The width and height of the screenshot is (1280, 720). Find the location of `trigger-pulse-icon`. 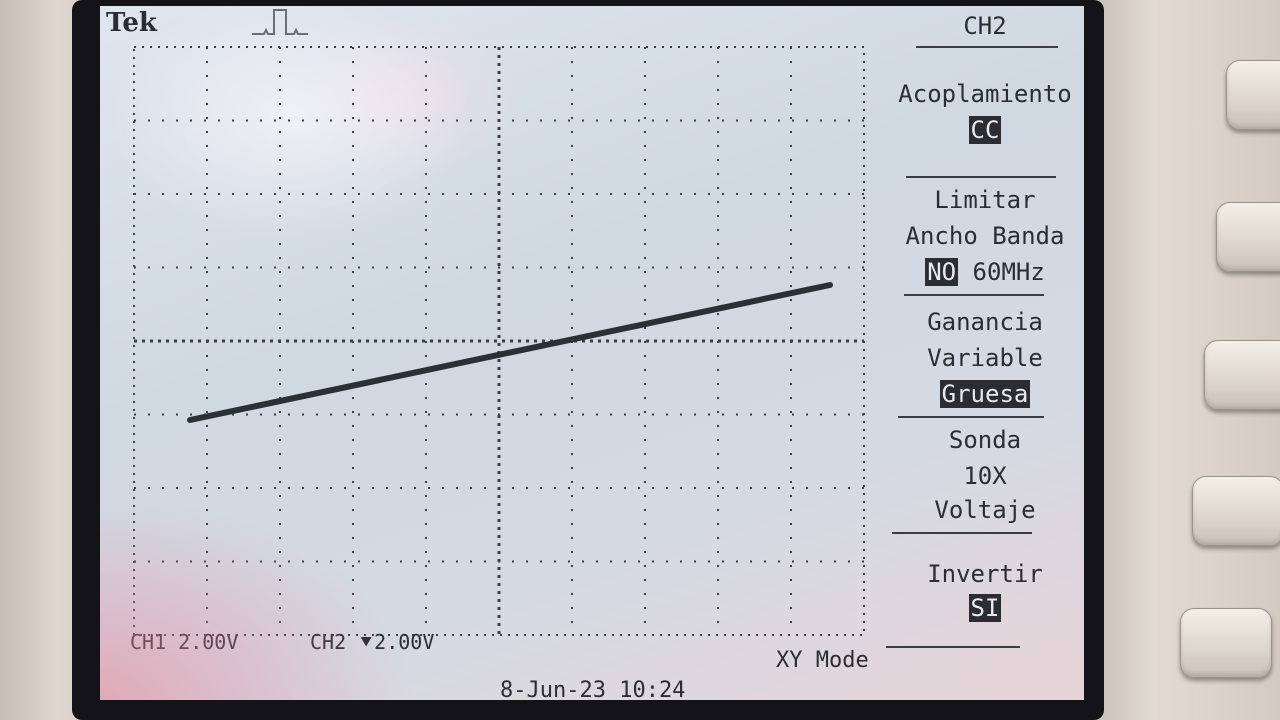

trigger-pulse-icon is located at coordinates (280, 22).